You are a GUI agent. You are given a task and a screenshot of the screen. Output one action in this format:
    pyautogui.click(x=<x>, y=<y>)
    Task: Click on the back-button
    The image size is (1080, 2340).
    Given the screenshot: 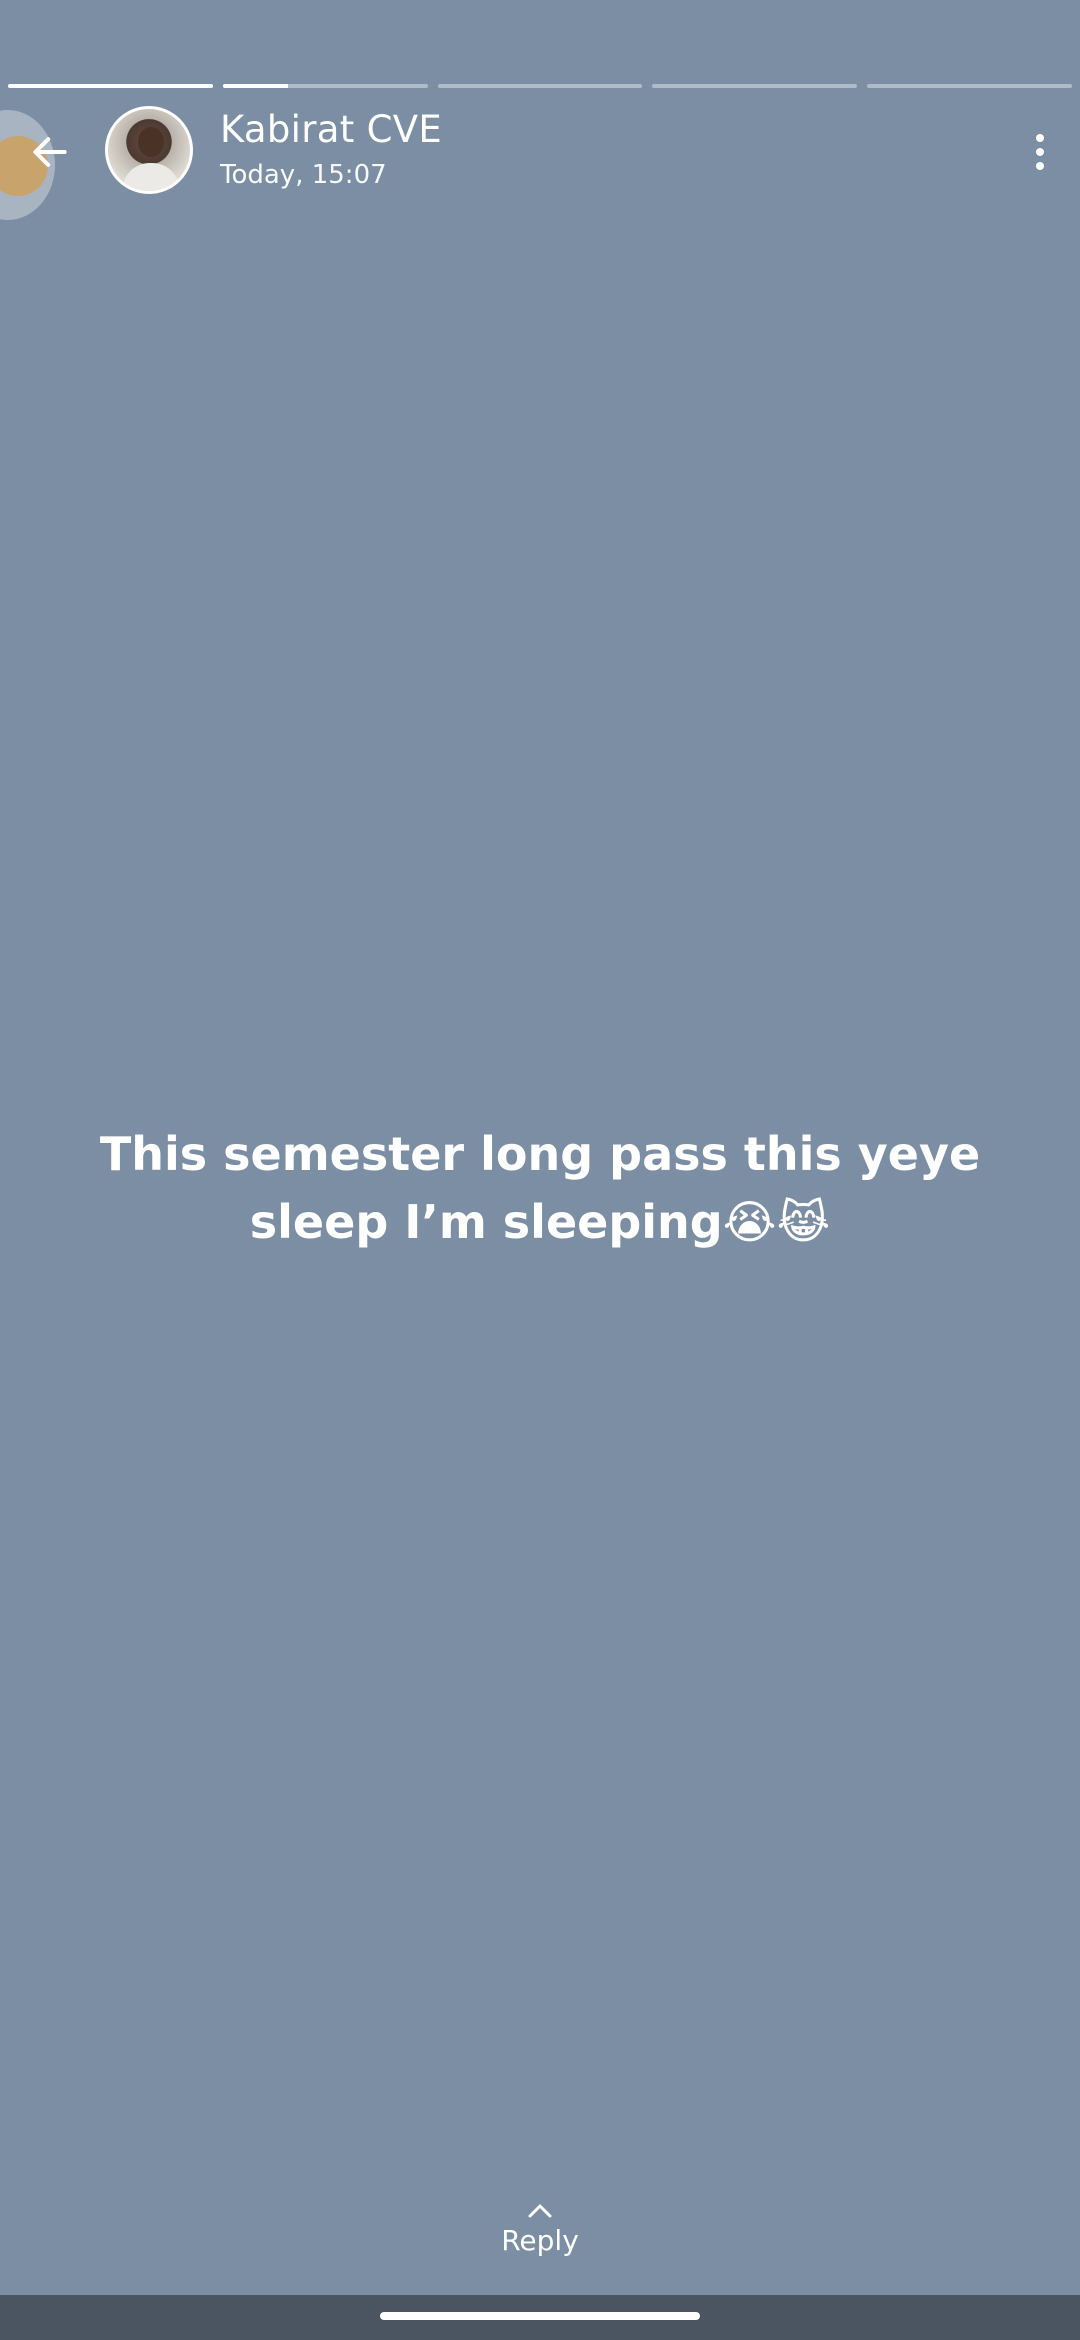 What is the action you would take?
    pyautogui.click(x=50, y=152)
    